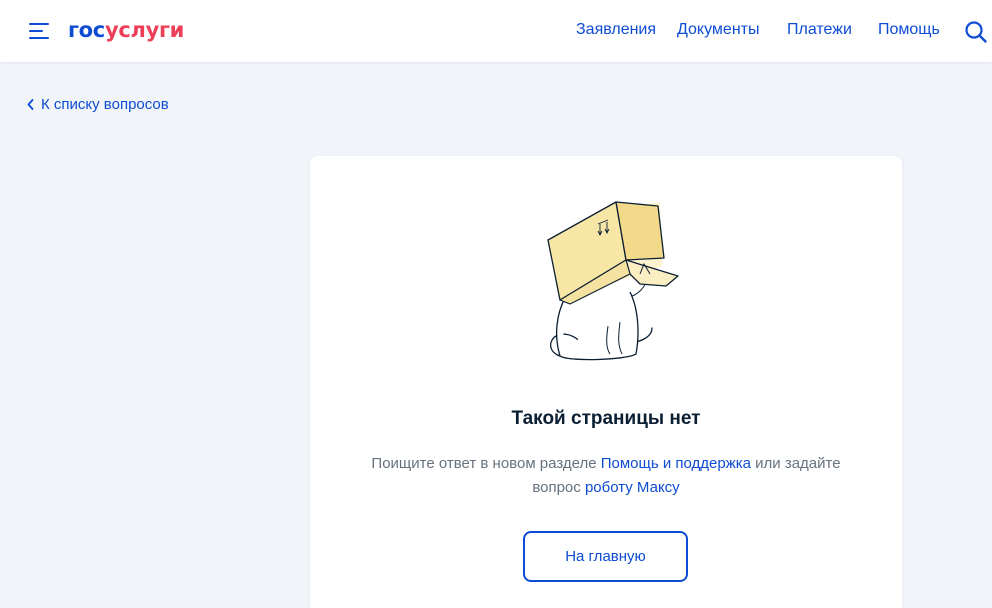  Describe the element at coordinates (30, 104) in the screenshot. I see `chevron-left-icon` at that location.